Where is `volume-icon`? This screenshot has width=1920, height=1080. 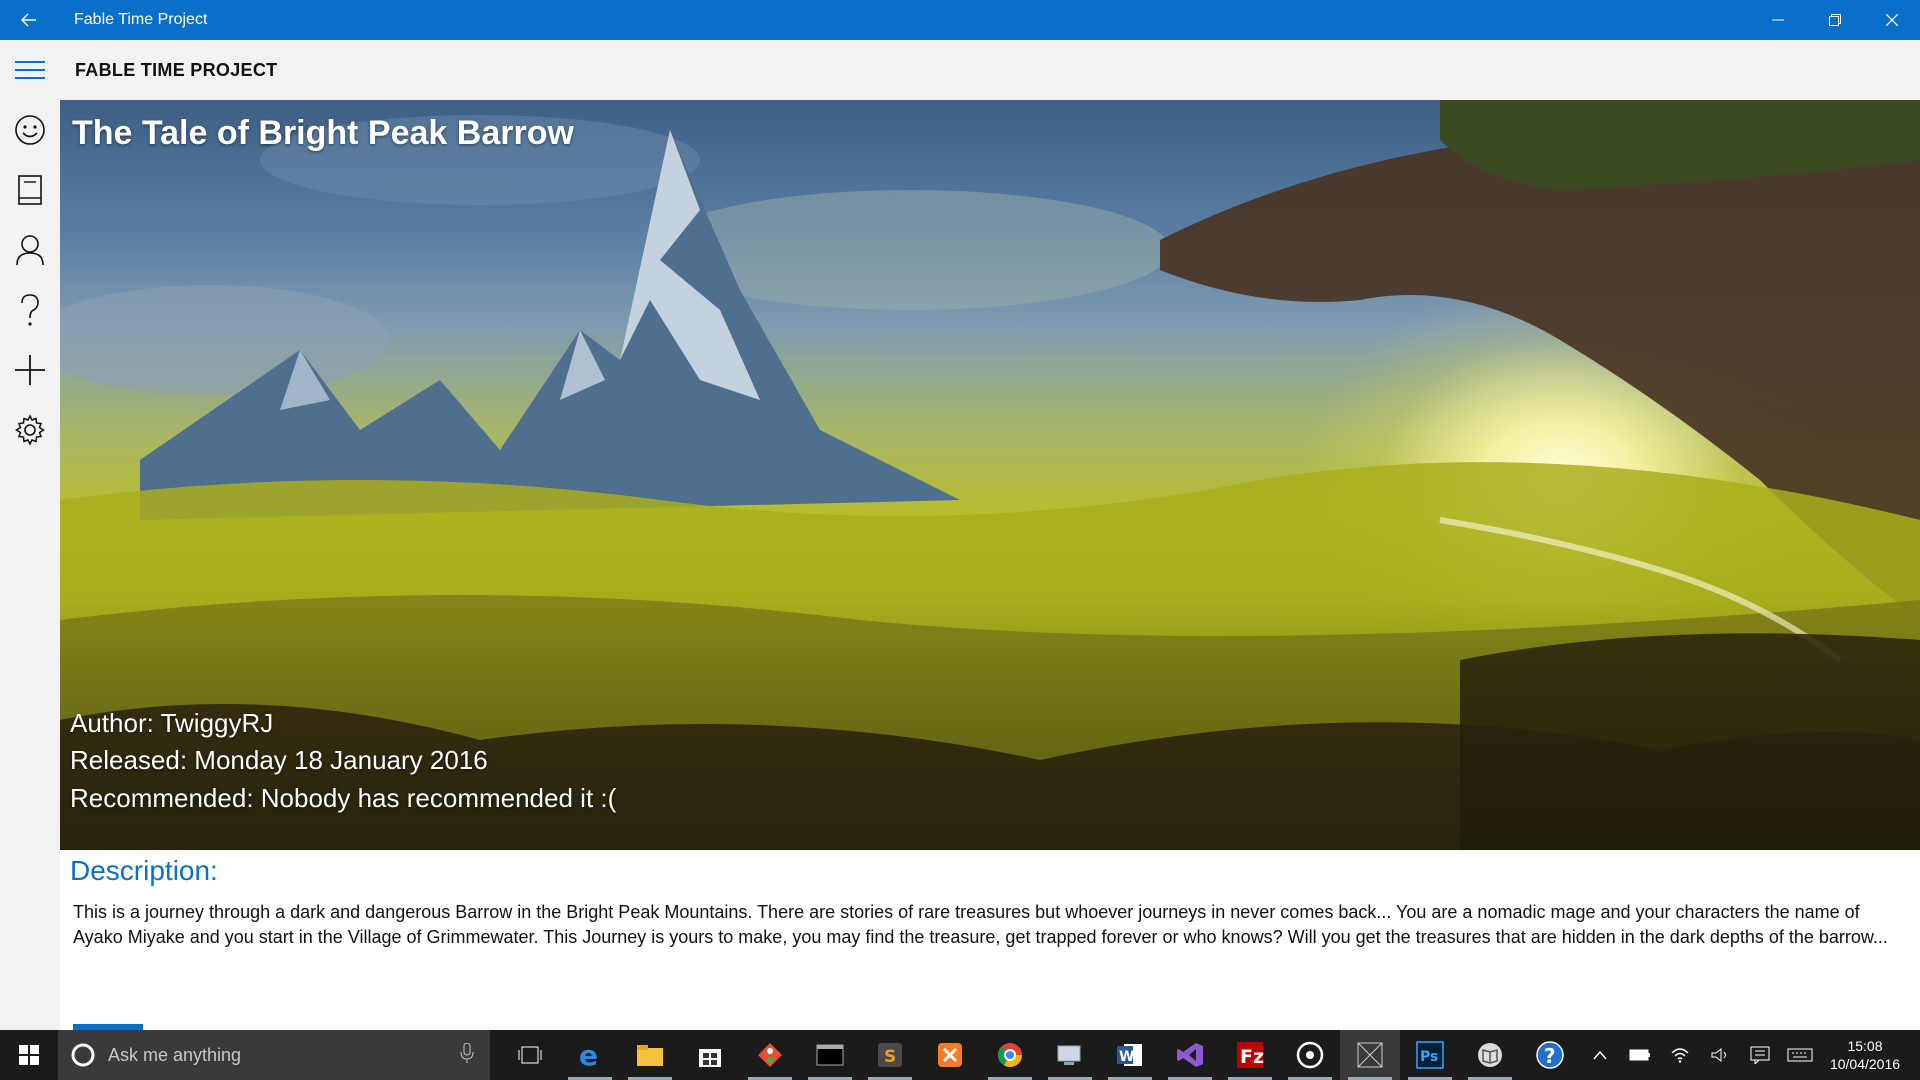
volume-icon is located at coordinates (1720, 1055).